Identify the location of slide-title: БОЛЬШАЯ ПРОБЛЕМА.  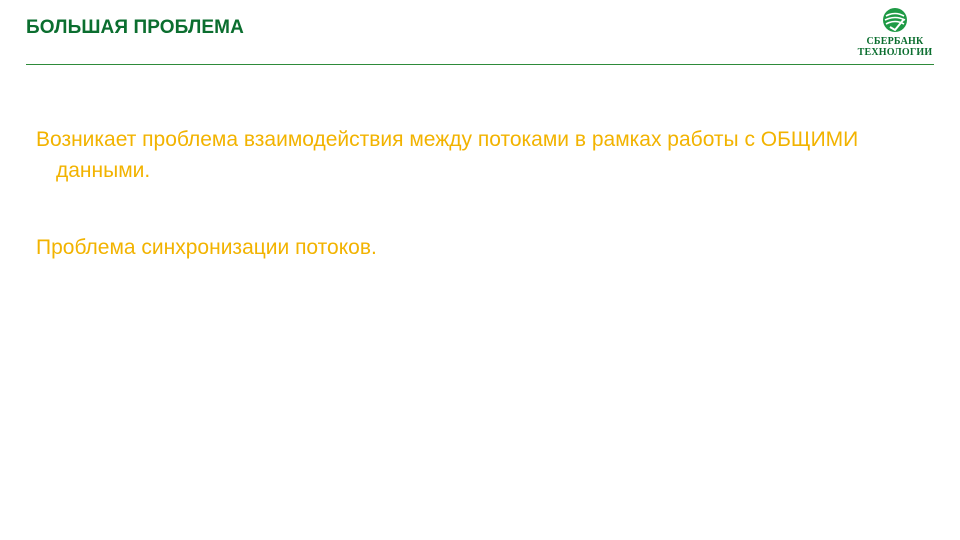
(135, 27).